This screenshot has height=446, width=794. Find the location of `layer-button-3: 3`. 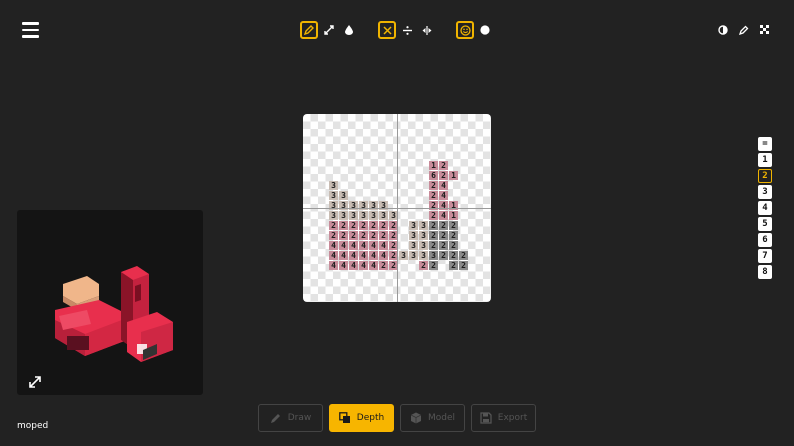

layer-button-3: 3 is located at coordinates (765, 192).